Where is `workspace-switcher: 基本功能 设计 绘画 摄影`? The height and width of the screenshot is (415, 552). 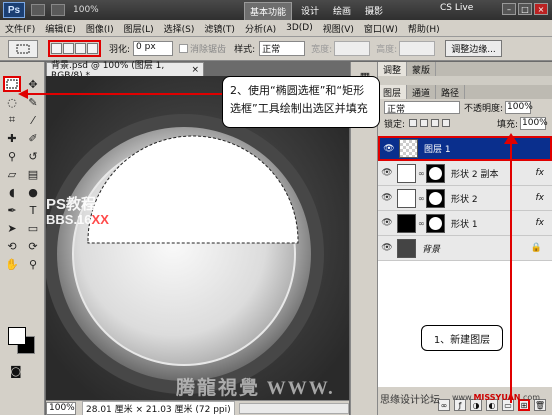 workspace-switcher: 基本功能 设计 绘画 摄影 is located at coordinates (316, 11).